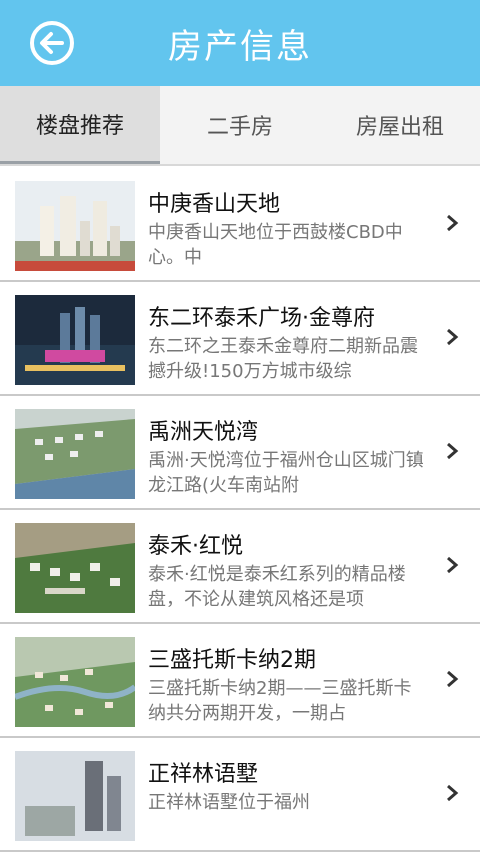  I want to click on listing-name: 禹洲天悦湾, so click(203, 432).